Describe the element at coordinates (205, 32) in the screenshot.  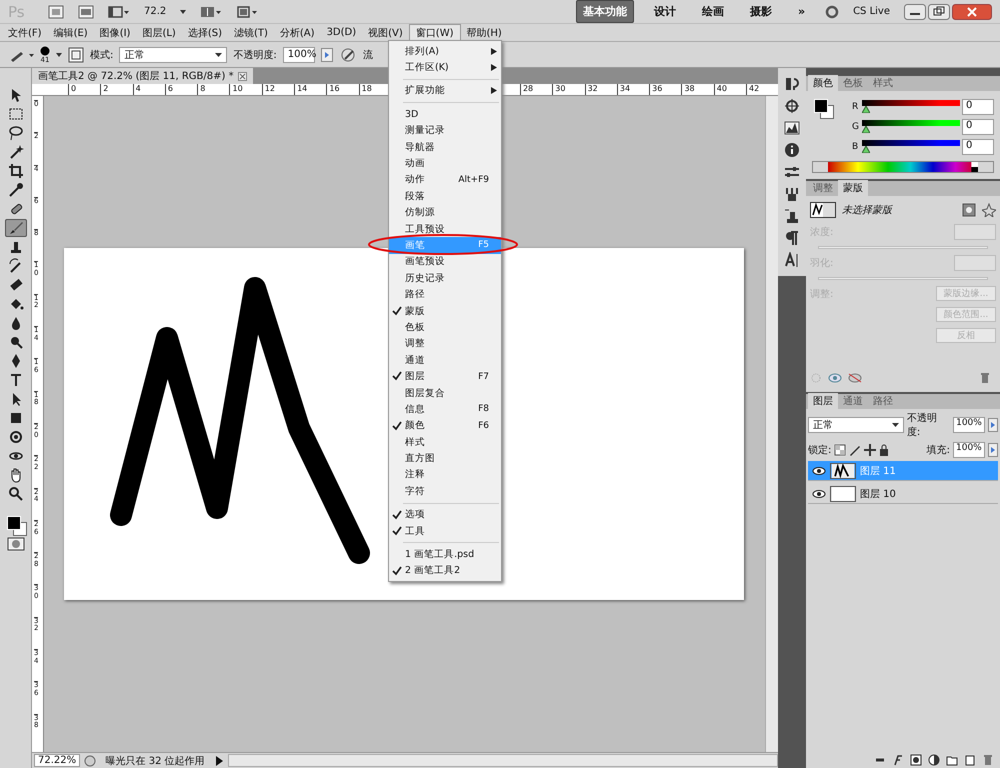
I see `menu-item: 选择(S)` at that location.